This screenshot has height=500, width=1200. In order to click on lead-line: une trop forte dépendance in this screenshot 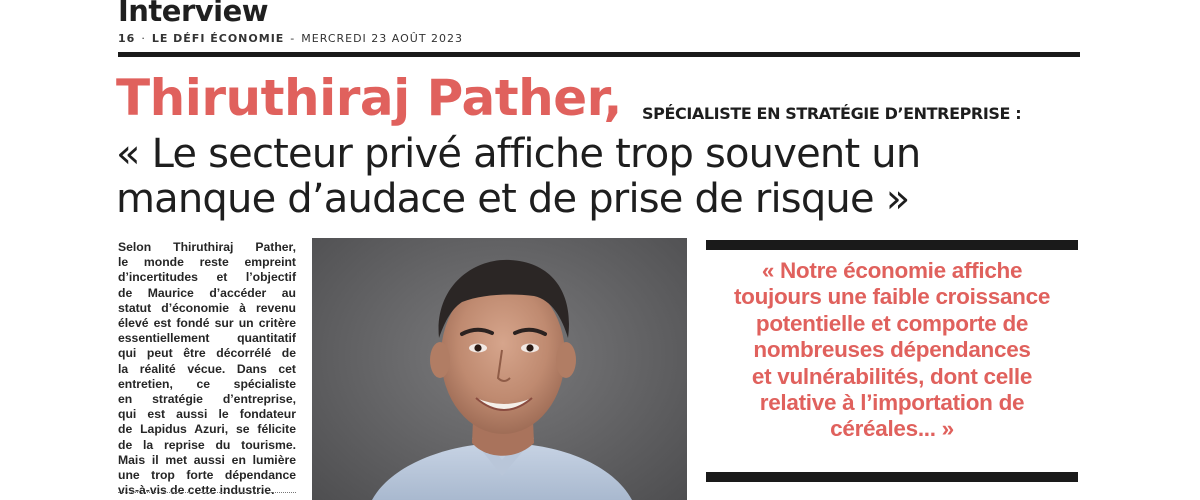, I will do `click(207, 475)`.